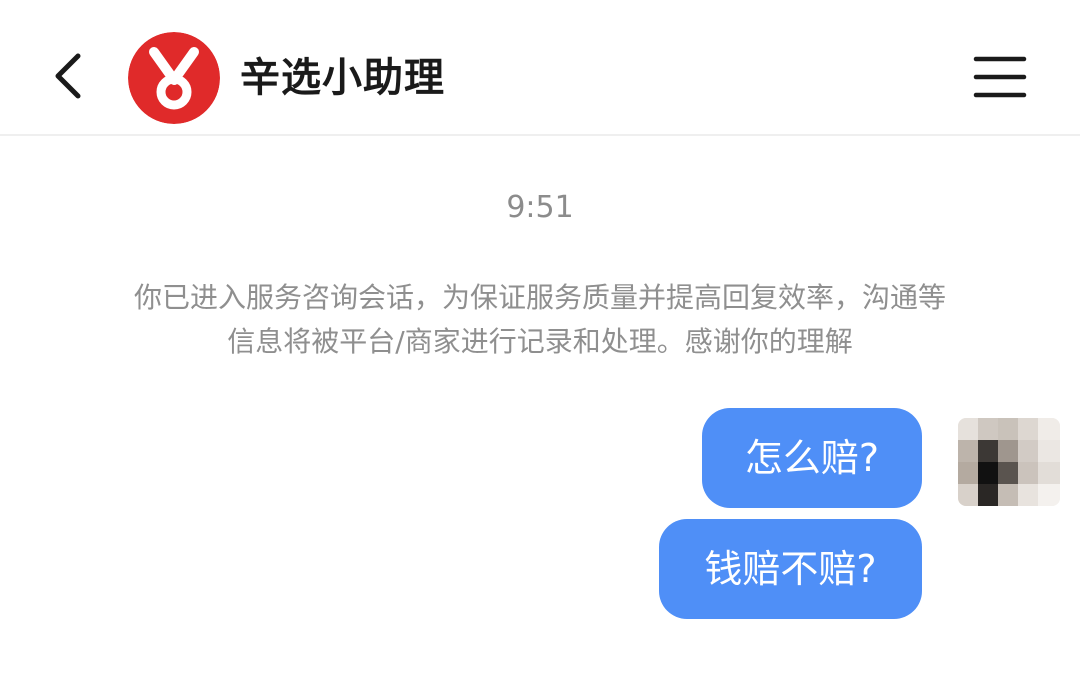 This screenshot has height=683, width=1080. I want to click on menu-button, so click(1000, 77).